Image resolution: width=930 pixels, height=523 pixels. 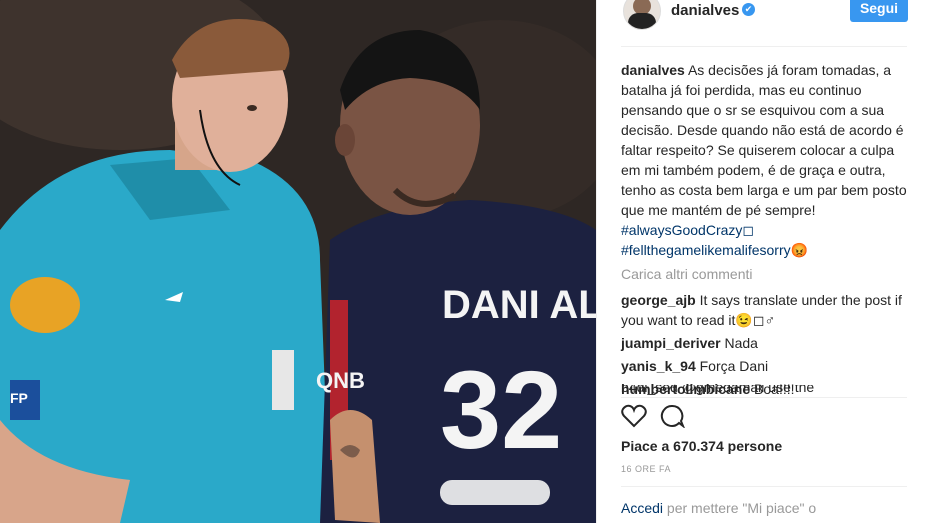 I want to click on partial-comment: b4di_sed @gmedamail use the, so click(x=766, y=391).